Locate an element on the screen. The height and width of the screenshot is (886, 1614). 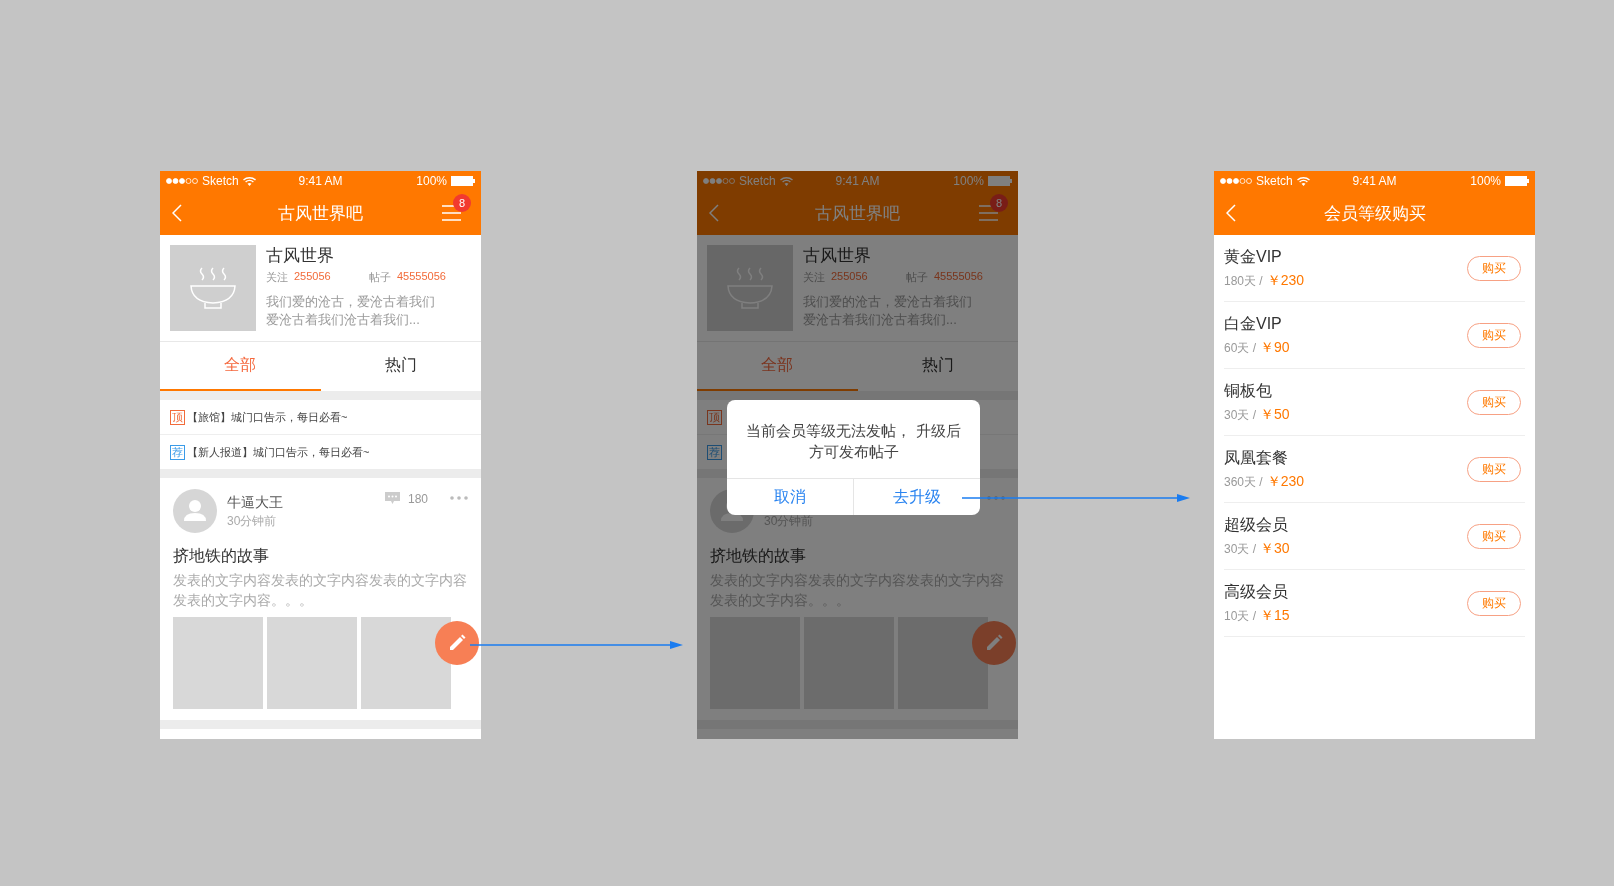
comment-count: 180 is located at coordinates (417, 499).